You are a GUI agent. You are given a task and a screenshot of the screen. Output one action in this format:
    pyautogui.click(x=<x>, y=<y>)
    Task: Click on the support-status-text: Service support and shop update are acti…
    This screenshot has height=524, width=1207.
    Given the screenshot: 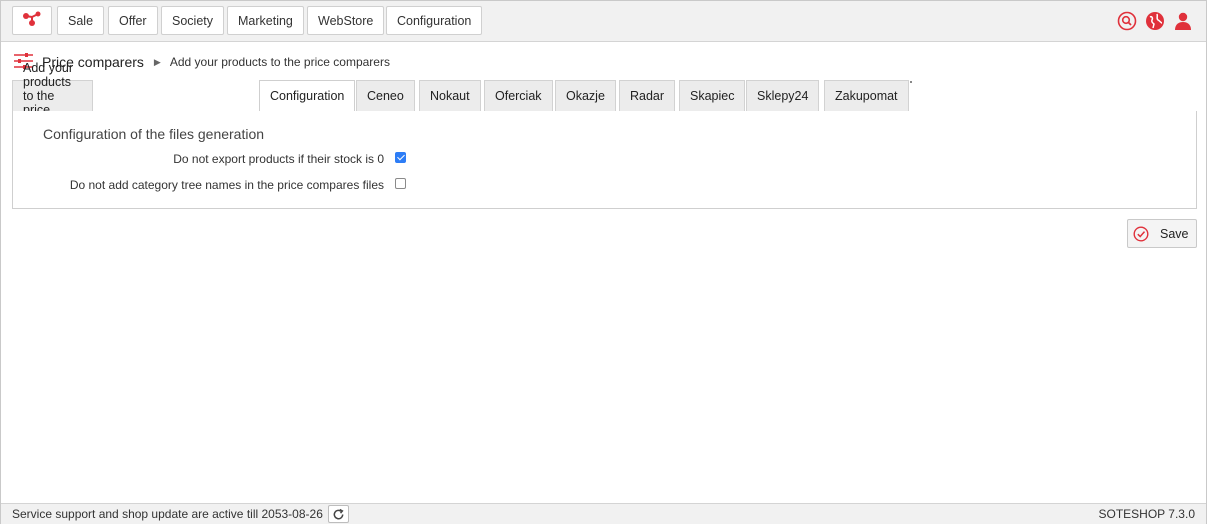 What is the action you would take?
    pyautogui.click(x=167, y=514)
    